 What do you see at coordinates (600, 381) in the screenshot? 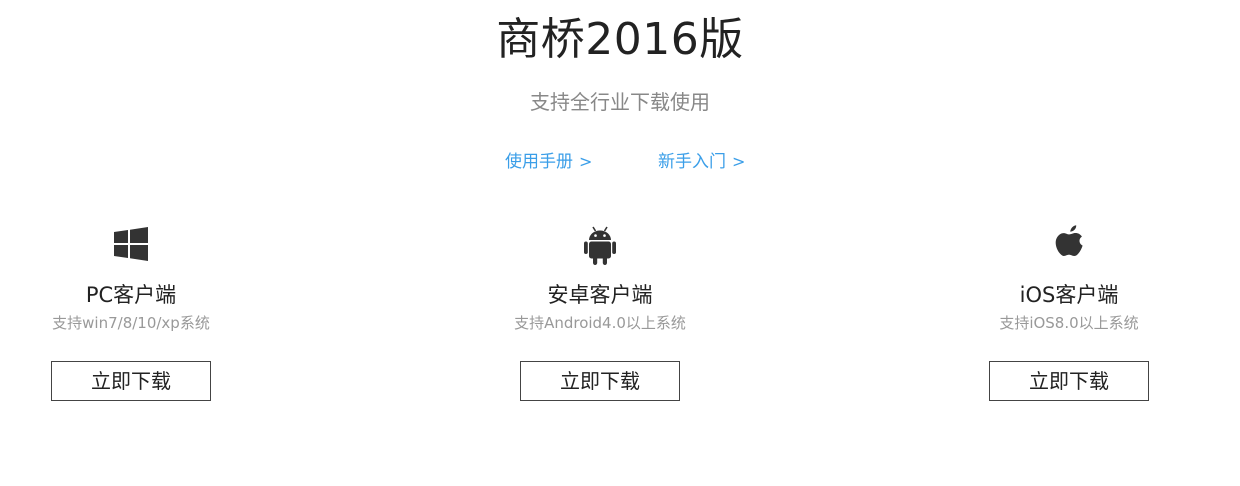
I see `download-android-button: 立即下载` at bounding box center [600, 381].